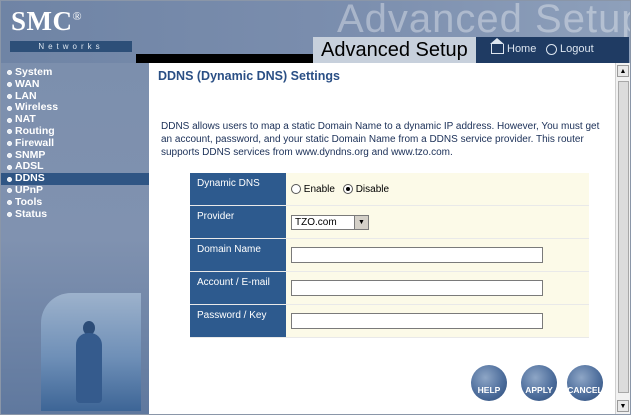  Describe the element at coordinates (489, 383) in the screenshot. I see `help-button: HELP` at that location.